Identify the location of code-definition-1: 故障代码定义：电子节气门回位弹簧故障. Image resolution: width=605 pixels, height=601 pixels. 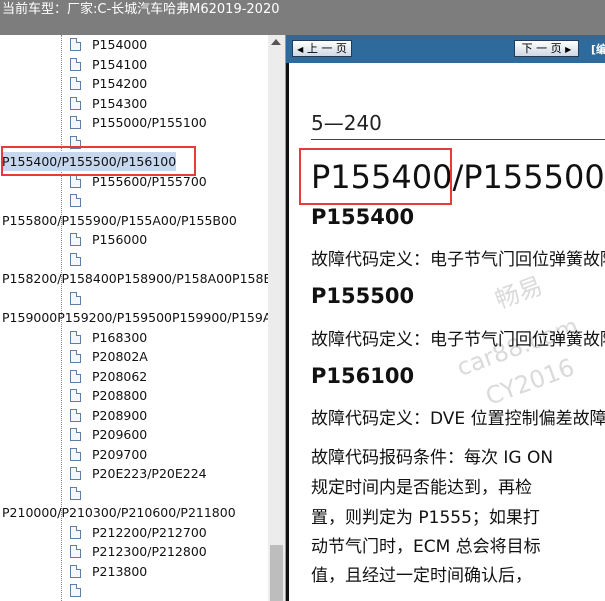
(458, 260).